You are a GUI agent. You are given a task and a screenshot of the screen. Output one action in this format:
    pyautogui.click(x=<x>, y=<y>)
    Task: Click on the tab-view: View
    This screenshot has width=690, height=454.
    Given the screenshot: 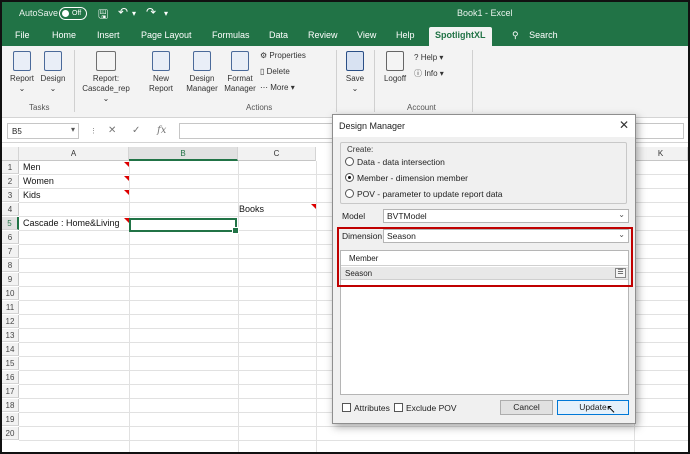 What is the action you would take?
    pyautogui.click(x=366, y=35)
    